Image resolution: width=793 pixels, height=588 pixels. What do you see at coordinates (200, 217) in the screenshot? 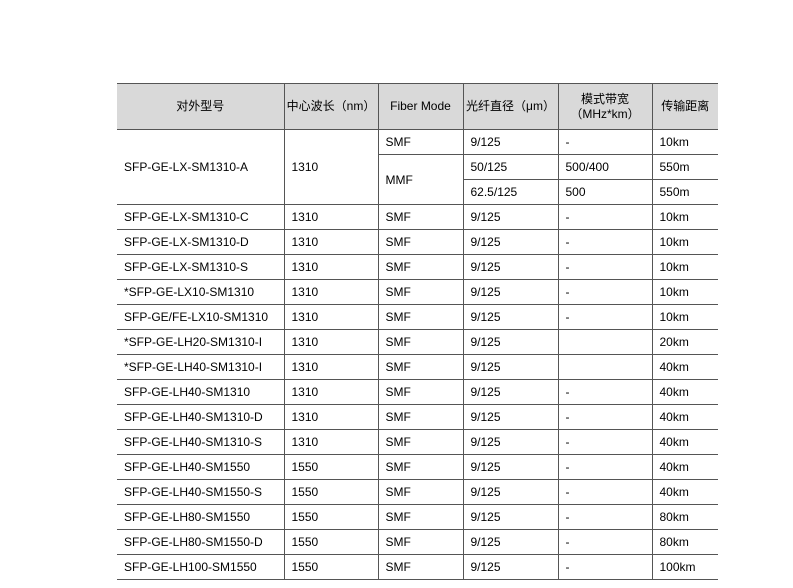
I see `cell-model: SFP-GE-LX-SM1310-C` at bounding box center [200, 217].